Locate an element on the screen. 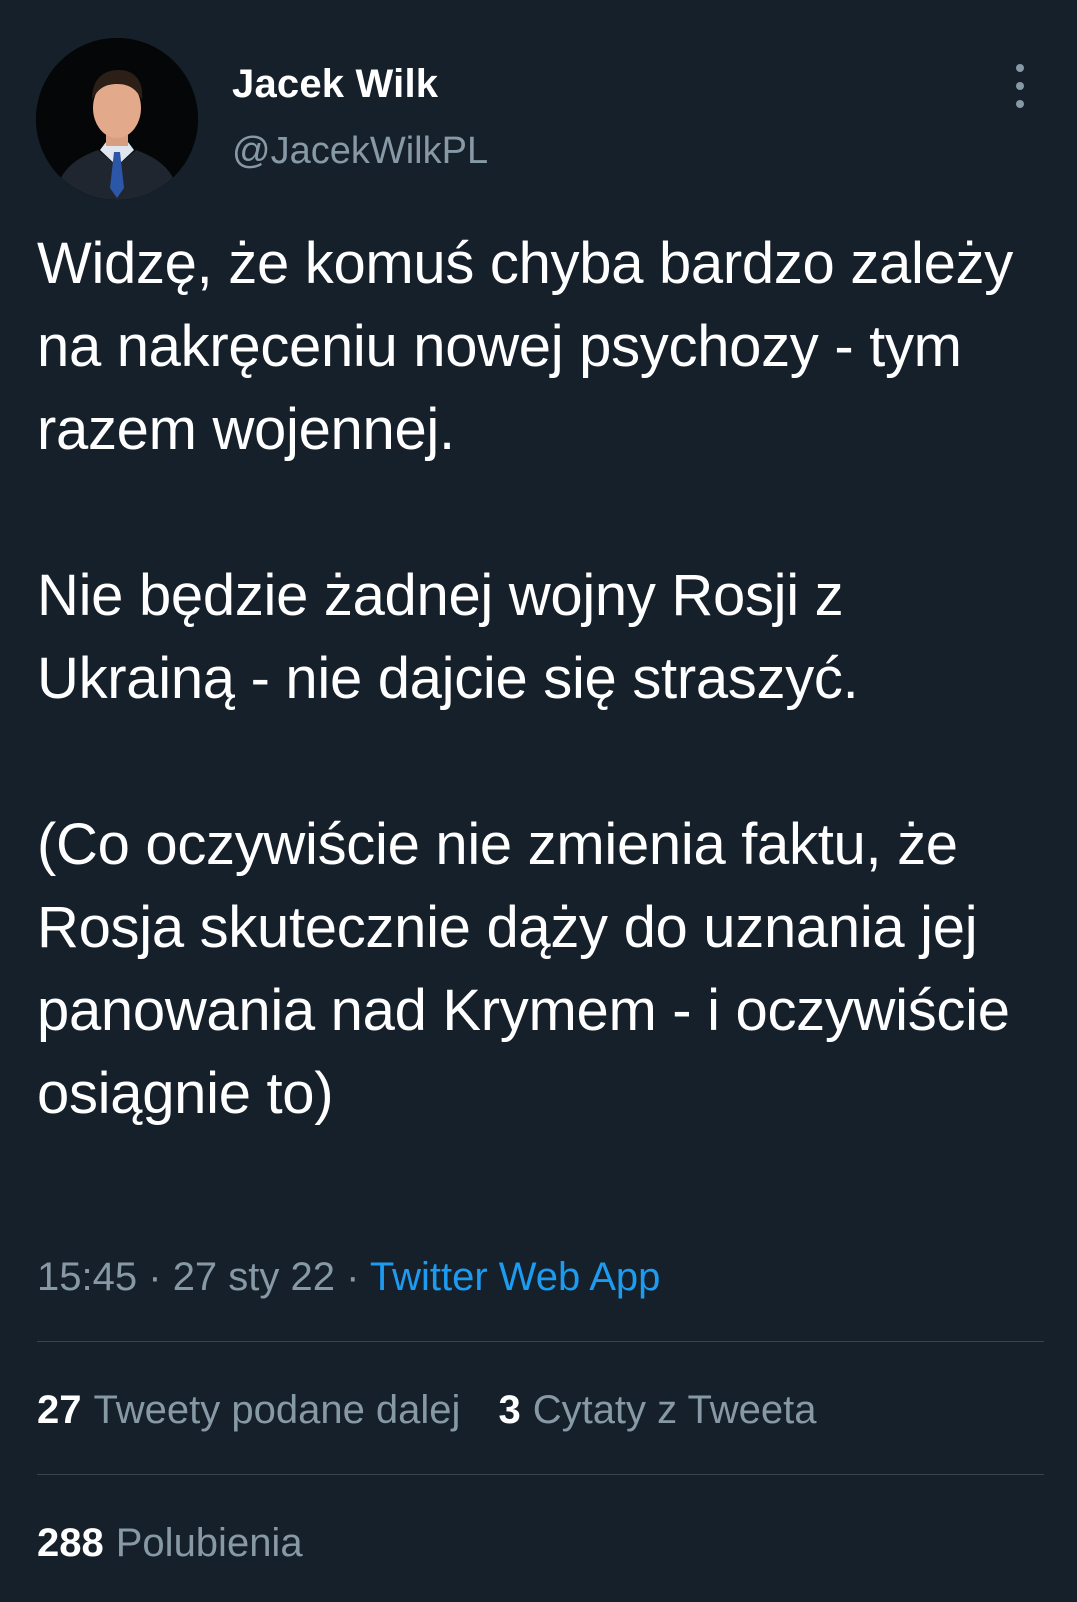 The height and width of the screenshot is (1602, 1077). retweets-label: Tweety podane dalej is located at coordinates (277, 1410).